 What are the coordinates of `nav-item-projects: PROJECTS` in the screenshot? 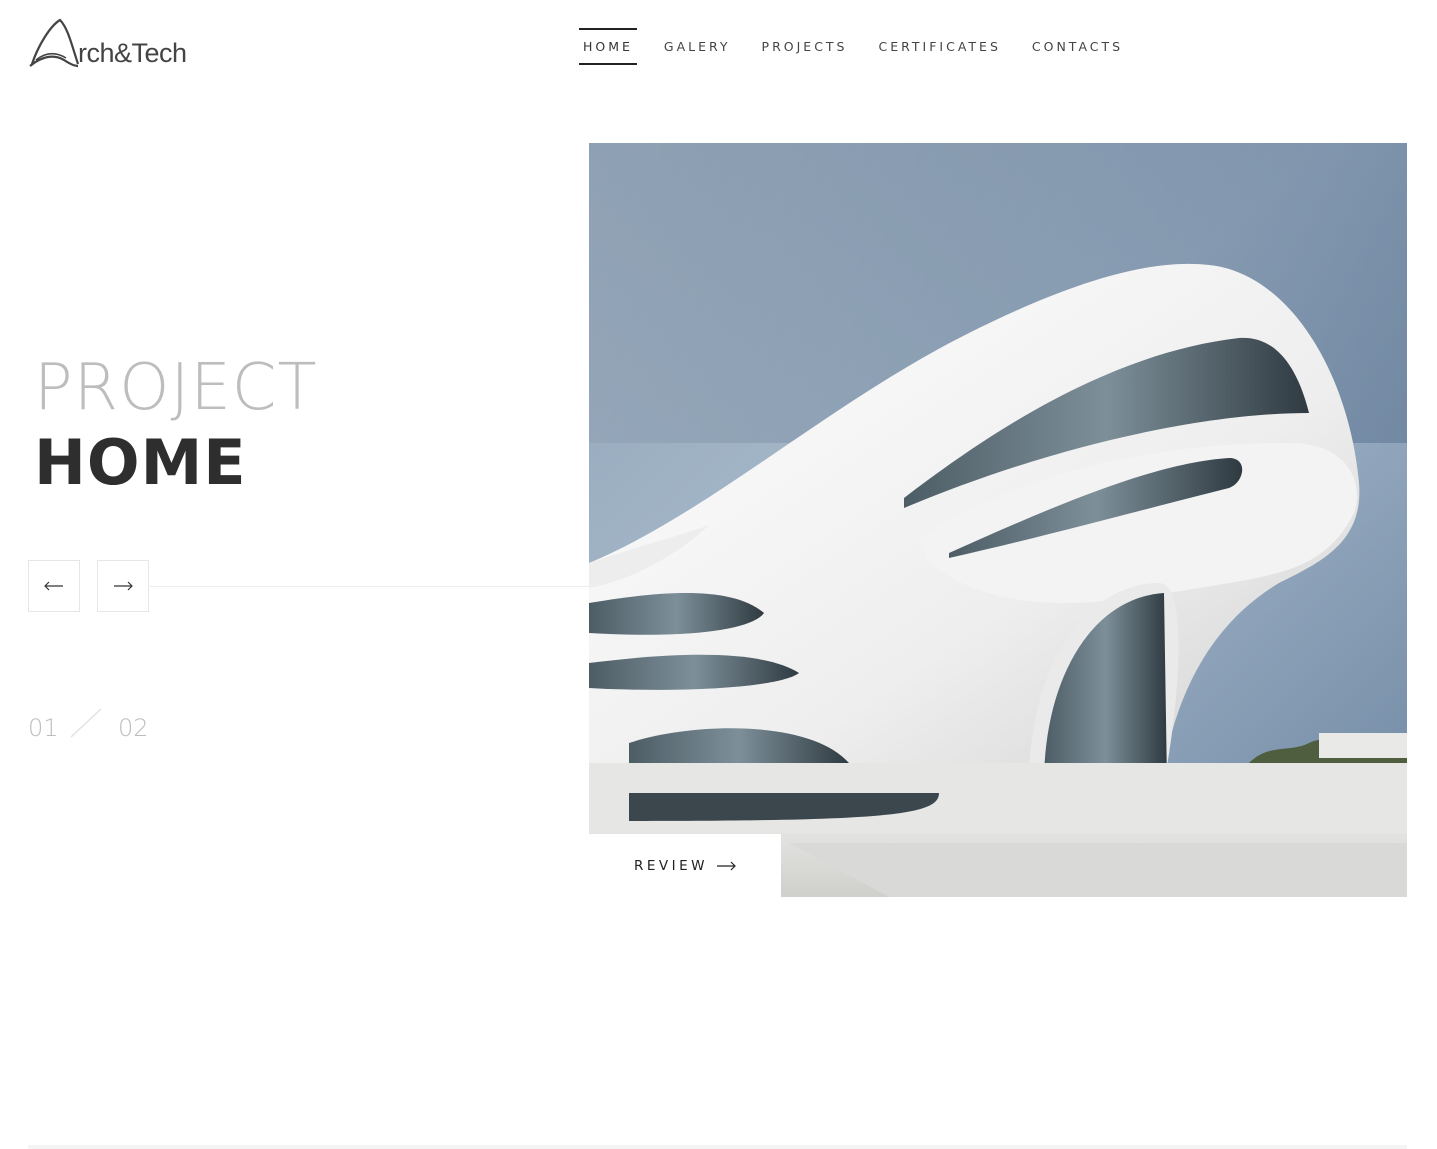 It's located at (805, 46).